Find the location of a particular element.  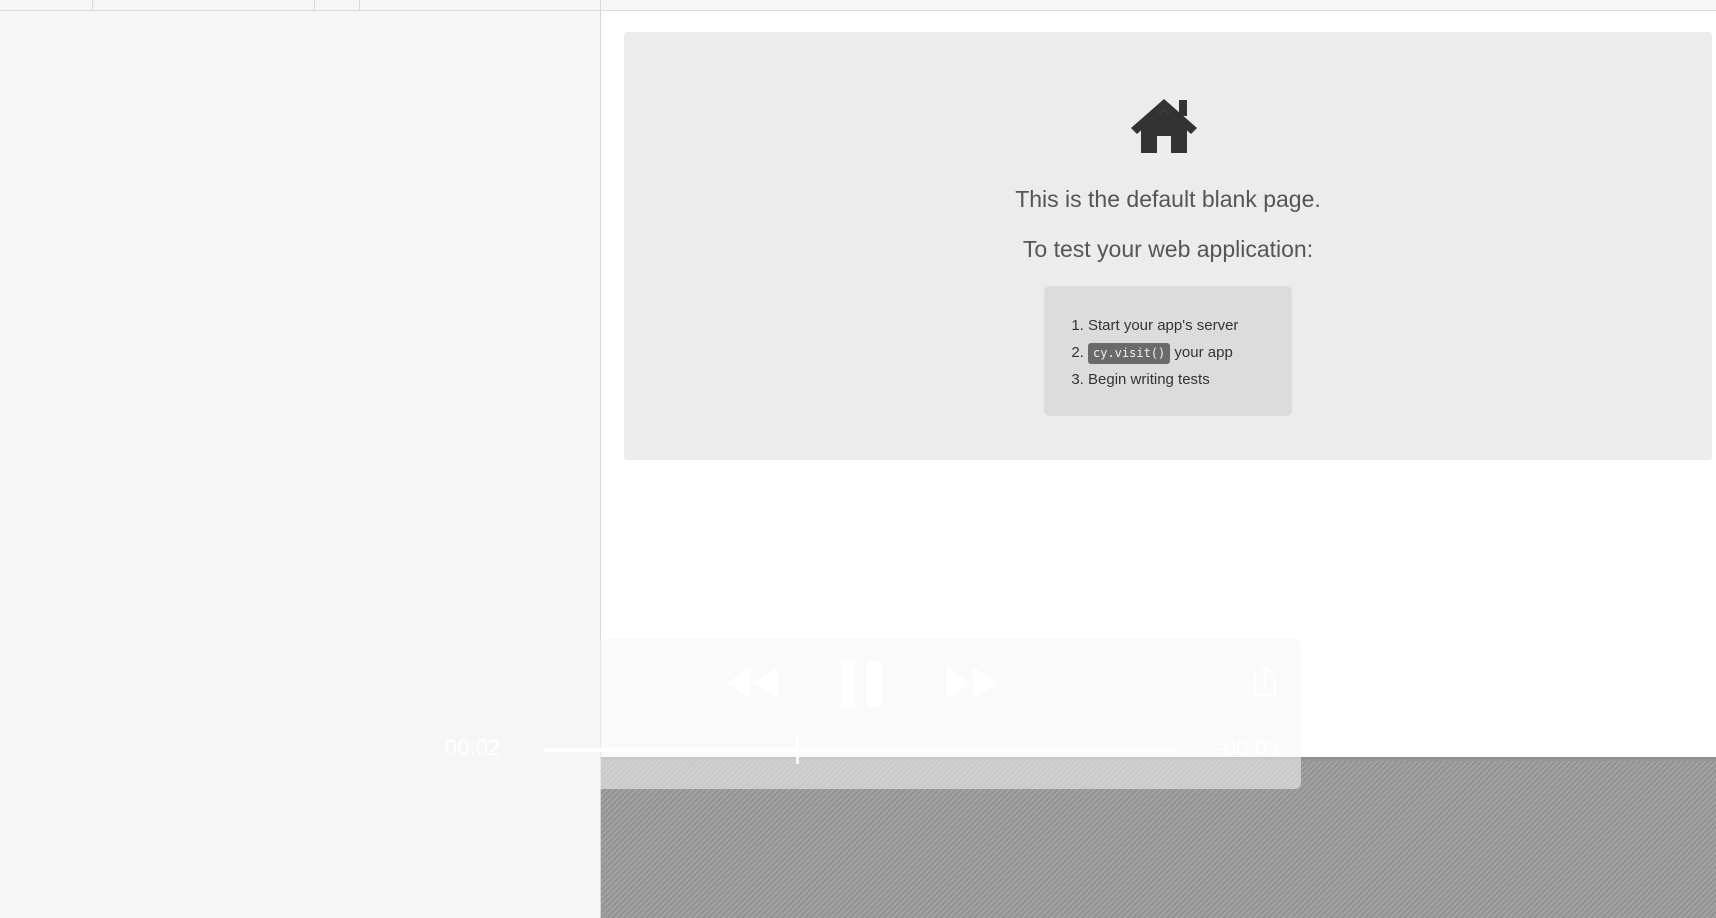

video-player-controls: 00:02 -00:03 is located at coordinates (861, 714).